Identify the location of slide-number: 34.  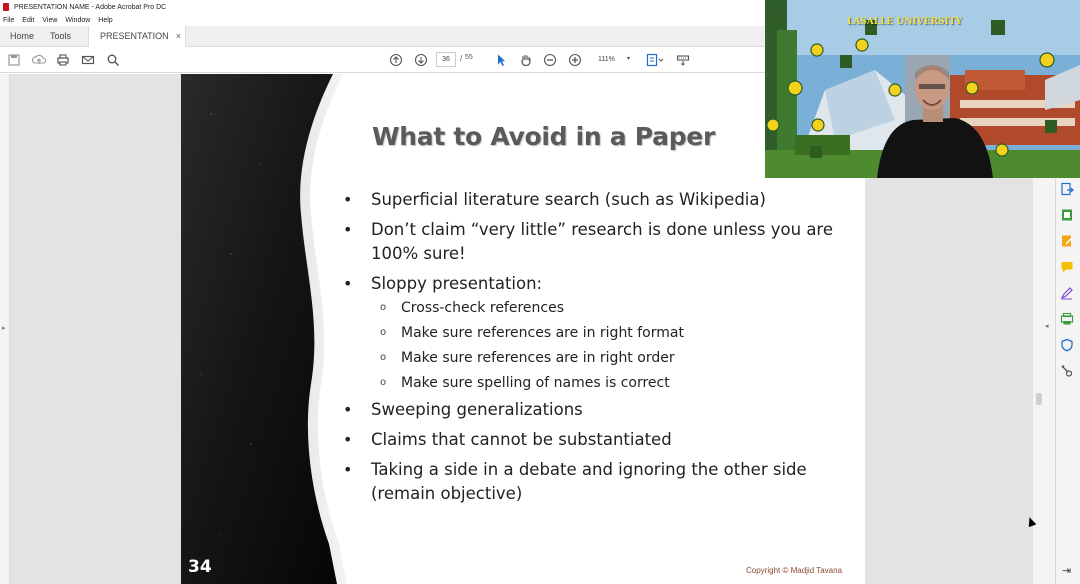
(200, 567).